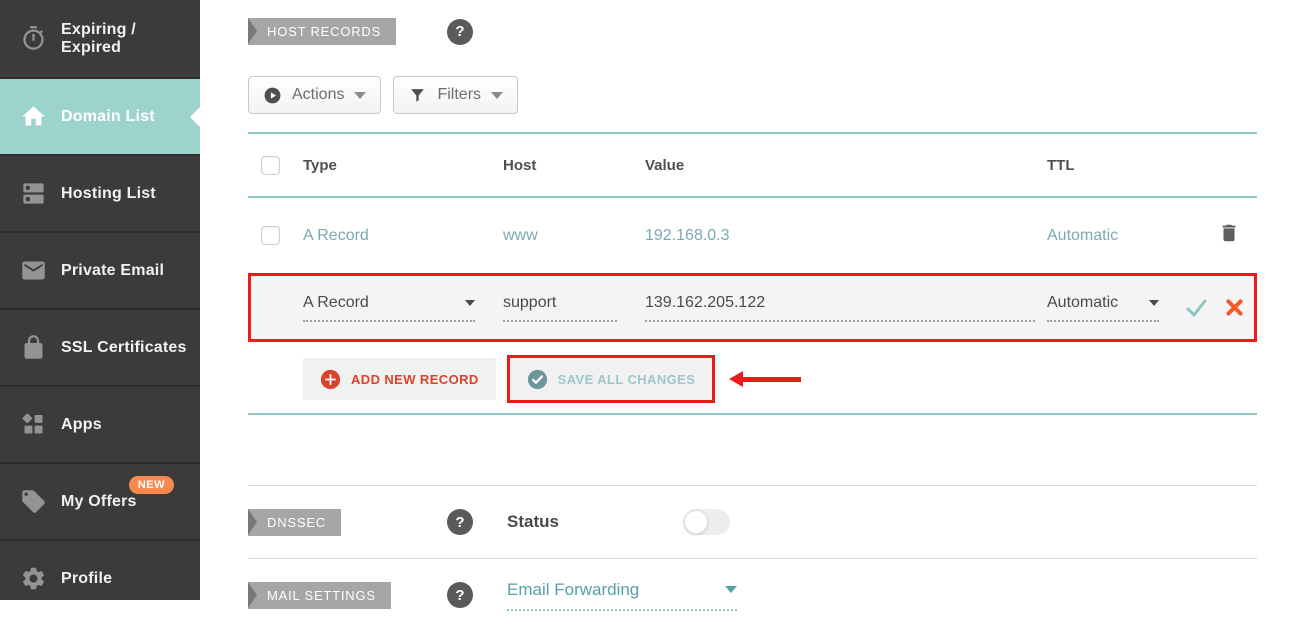 This screenshot has height=631, width=1300. What do you see at coordinates (270, 235) in the screenshot?
I see `row-checkbox` at bounding box center [270, 235].